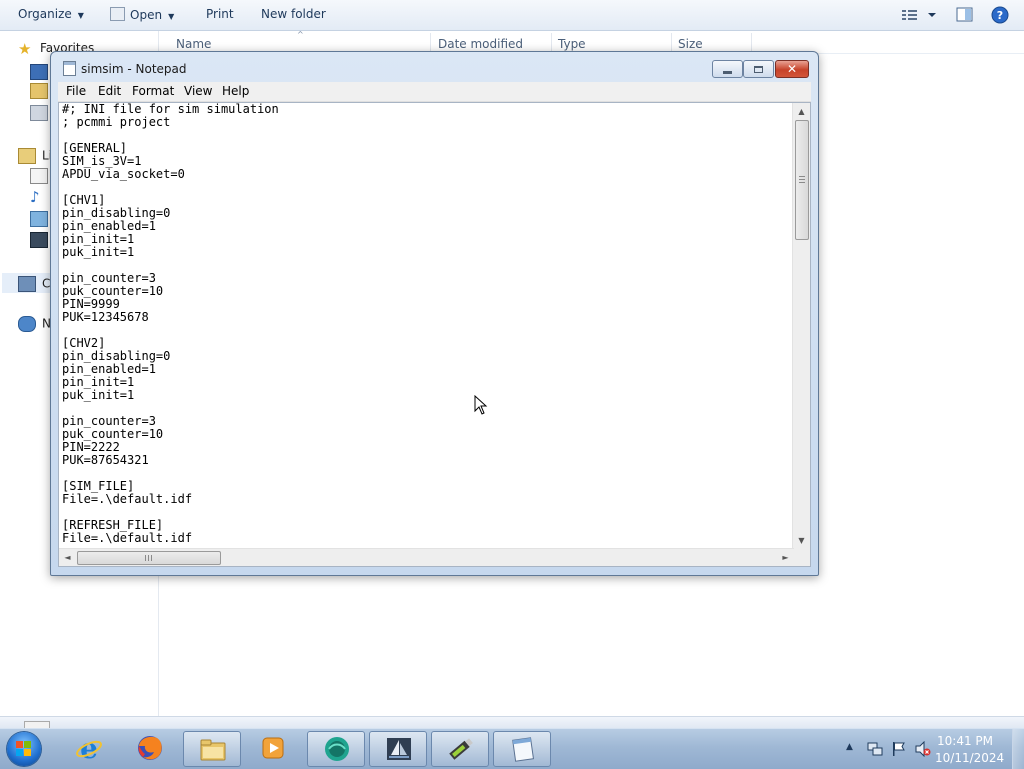 The height and width of the screenshot is (769, 1024). Describe the element at coordinates (235, 91) in the screenshot. I see `menu-help: Help` at that location.